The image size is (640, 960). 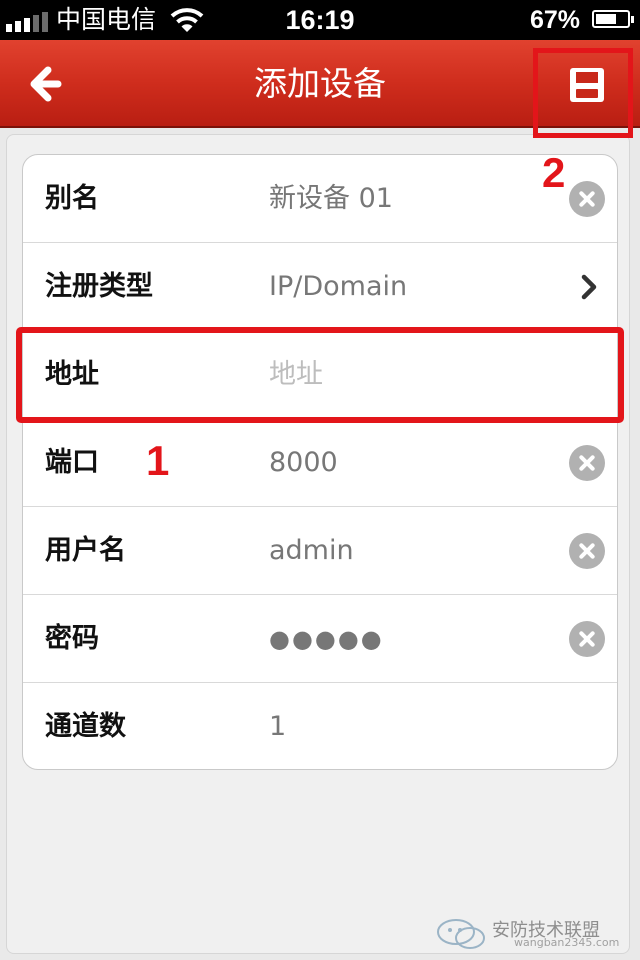 What do you see at coordinates (72, 462) in the screenshot?
I see `port-label: 端口` at bounding box center [72, 462].